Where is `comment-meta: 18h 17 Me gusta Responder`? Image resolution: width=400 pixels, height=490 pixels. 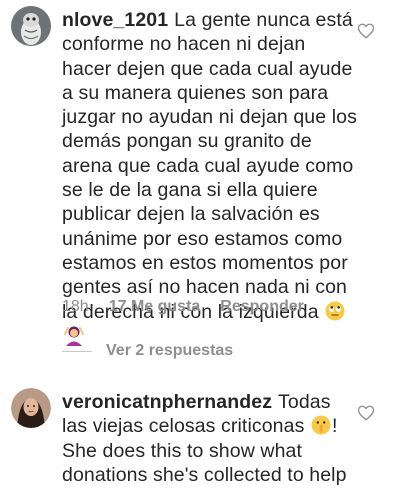 comment-meta: 18h 17 Me gusta Responder is located at coordinates (183, 307).